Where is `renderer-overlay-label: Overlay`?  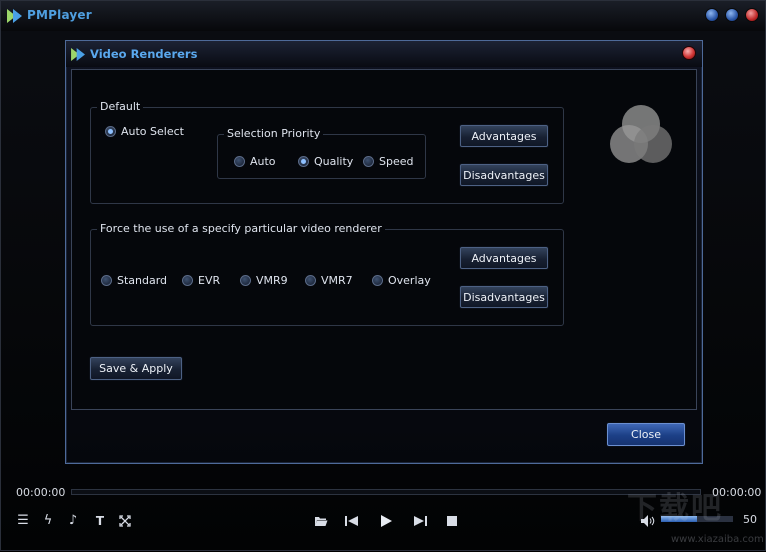
renderer-overlay-label: Overlay is located at coordinates (409, 280).